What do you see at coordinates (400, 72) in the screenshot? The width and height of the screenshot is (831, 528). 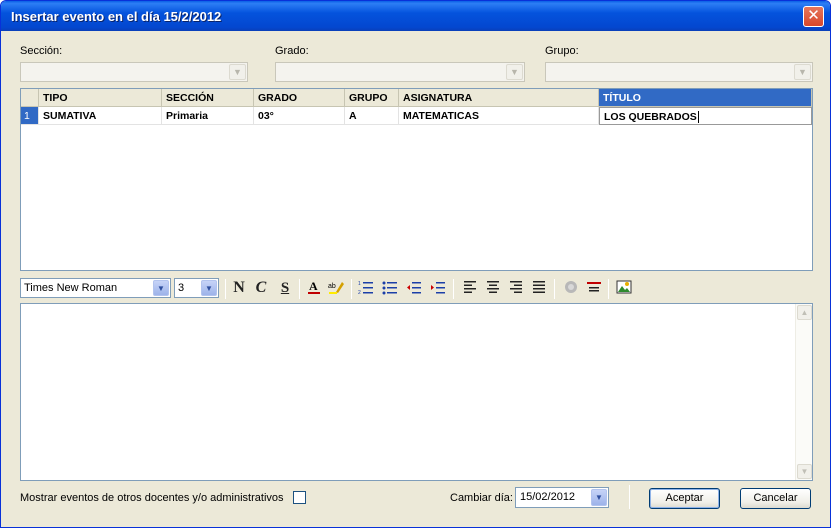 I see `grado-select: ▼` at bounding box center [400, 72].